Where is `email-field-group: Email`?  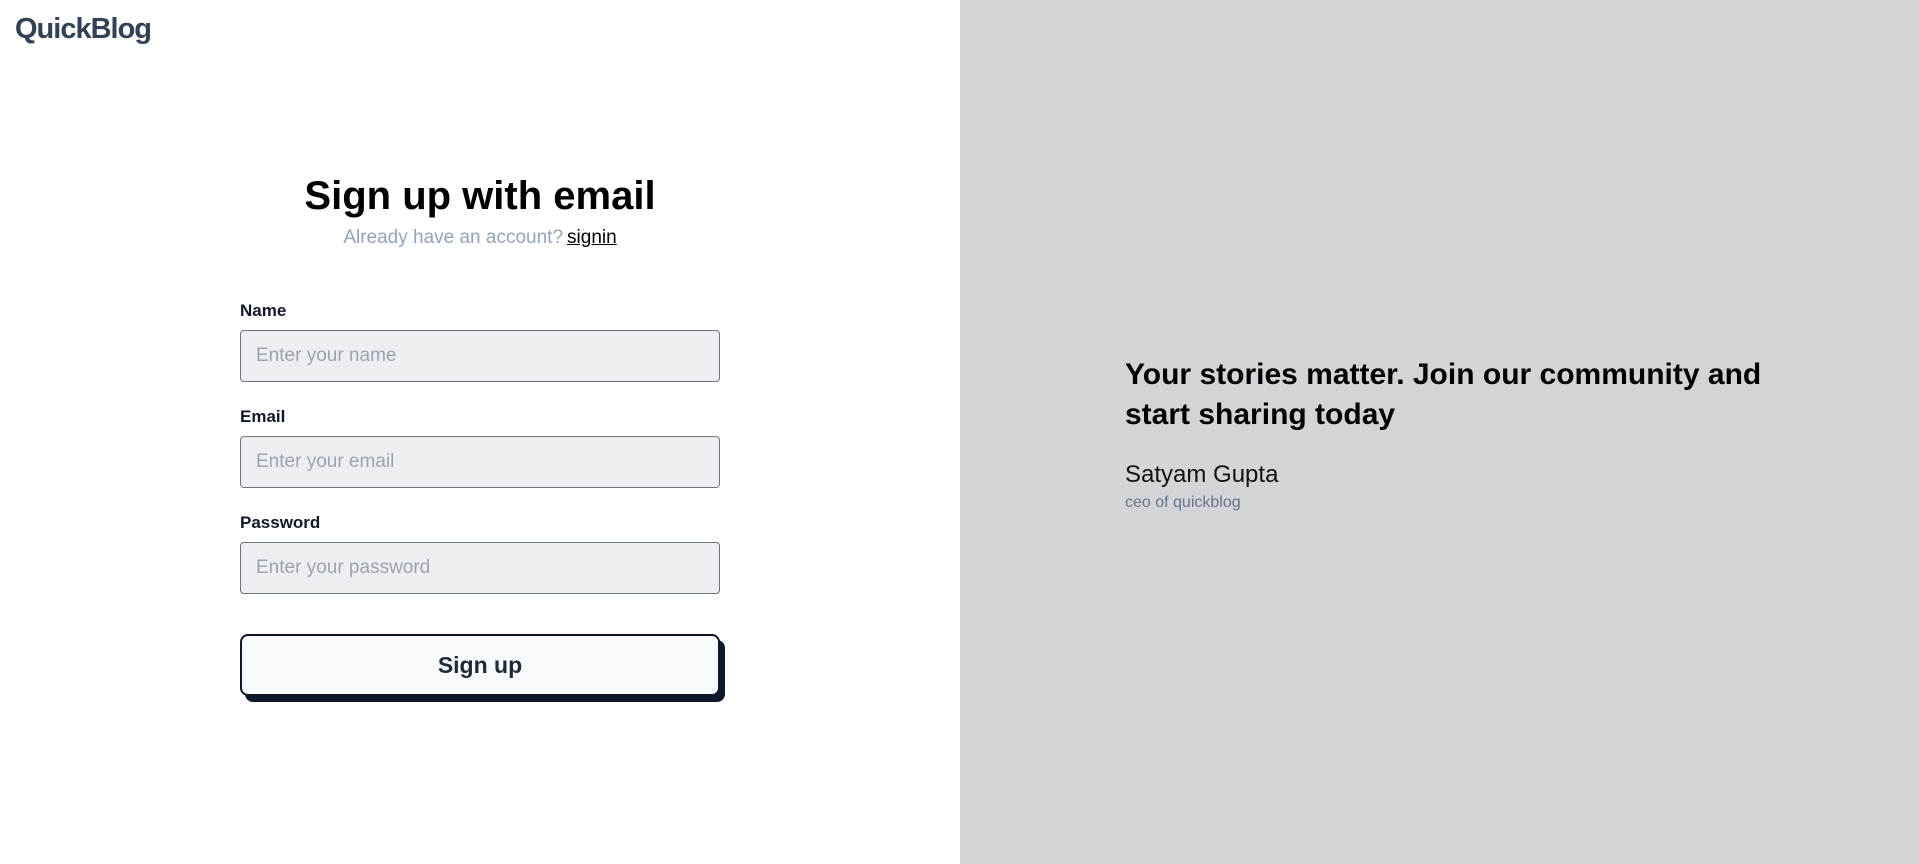 email-field-group: Email is located at coordinates (480, 447).